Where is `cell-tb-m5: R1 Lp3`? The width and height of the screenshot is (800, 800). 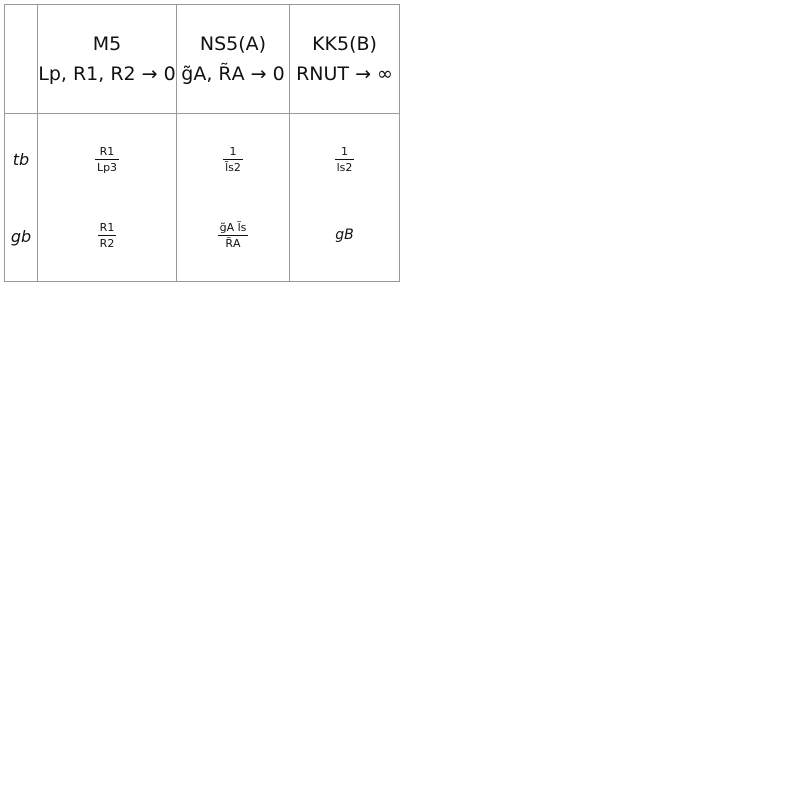 cell-tb-m5: R1 Lp3 is located at coordinates (107, 159).